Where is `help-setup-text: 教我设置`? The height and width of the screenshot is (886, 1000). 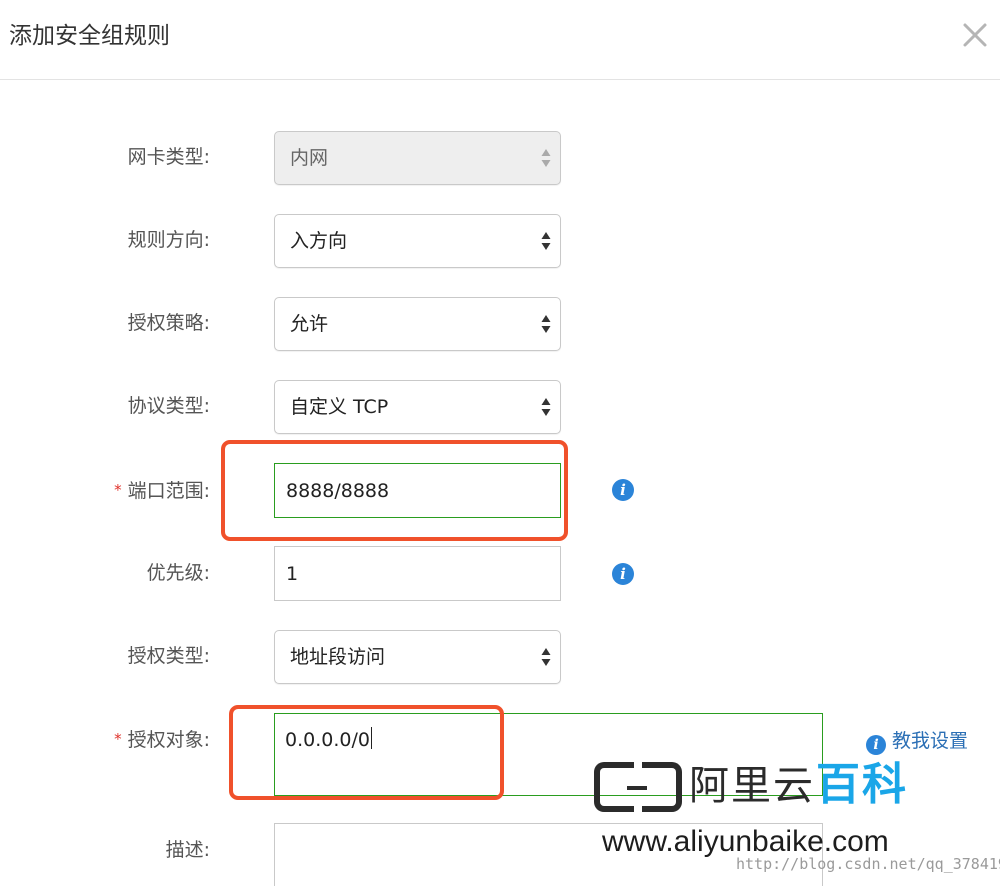 help-setup-text: 教我设置 is located at coordinates (930, 741).